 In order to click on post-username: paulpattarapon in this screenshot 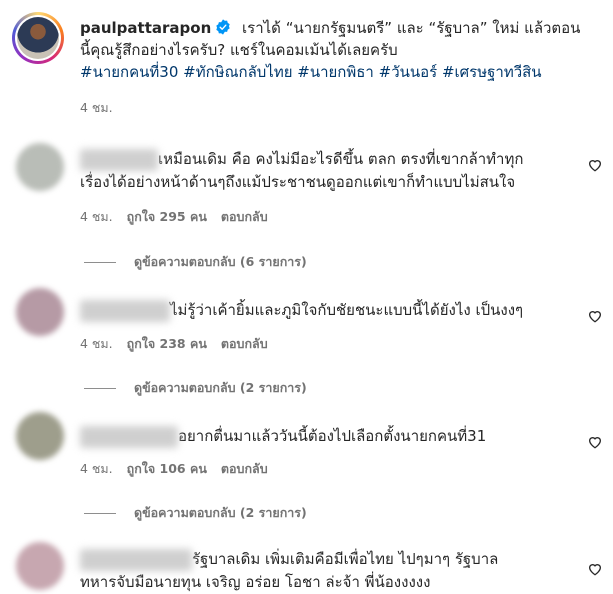, I will do `click(145, 28)`.